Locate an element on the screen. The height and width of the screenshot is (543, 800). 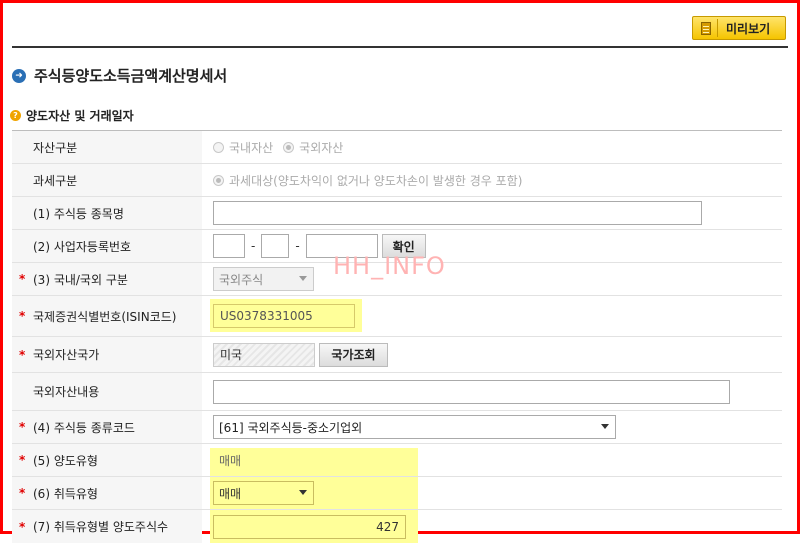
radio-taxable: 과세대상(양도차익이 없거나 양도차손이 발생한 경우 포함) is located at coordinates (367, 180).